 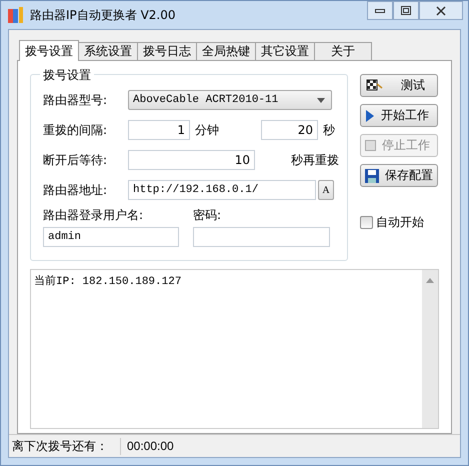 What do you see at coordinates (285, 51) in the screenshot?
I see `tab: 其它设置` at bounding box center [285, 51].